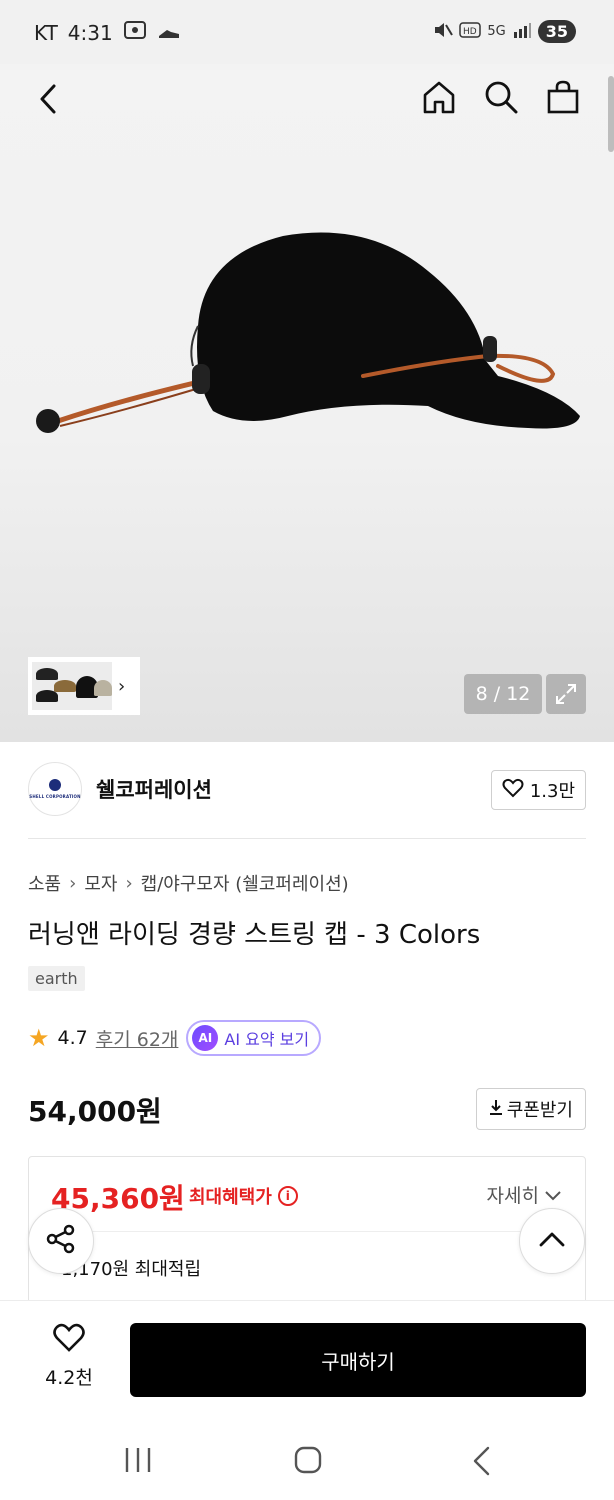 This screenshot has height=1500, width=614. Describe the element at coordinates (135, 32) in the screenshot. I see `screenshot-icon` at that location.